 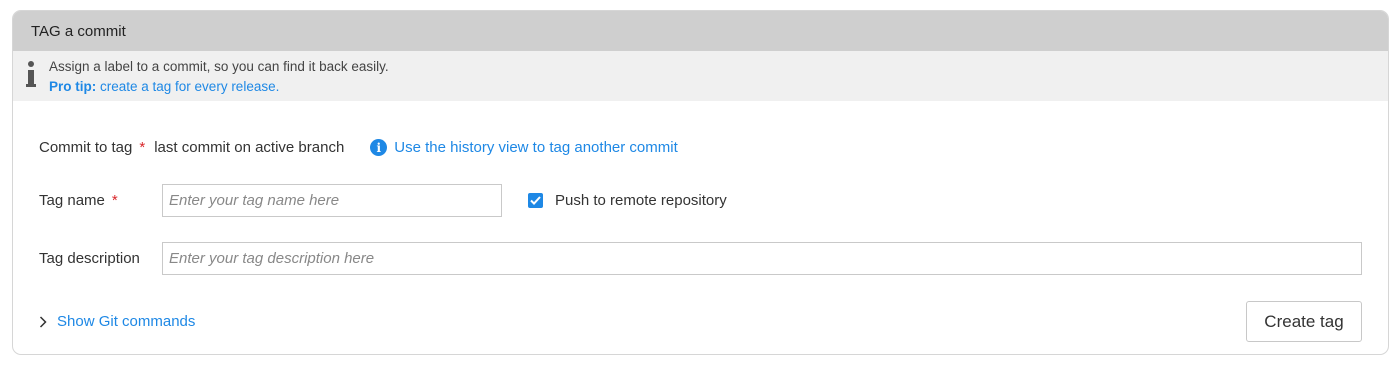 What do you see at coordinates (249, 147) in the screenshot?
I see `commit-value: last commit on active branch` at bounding box center [249, 147].